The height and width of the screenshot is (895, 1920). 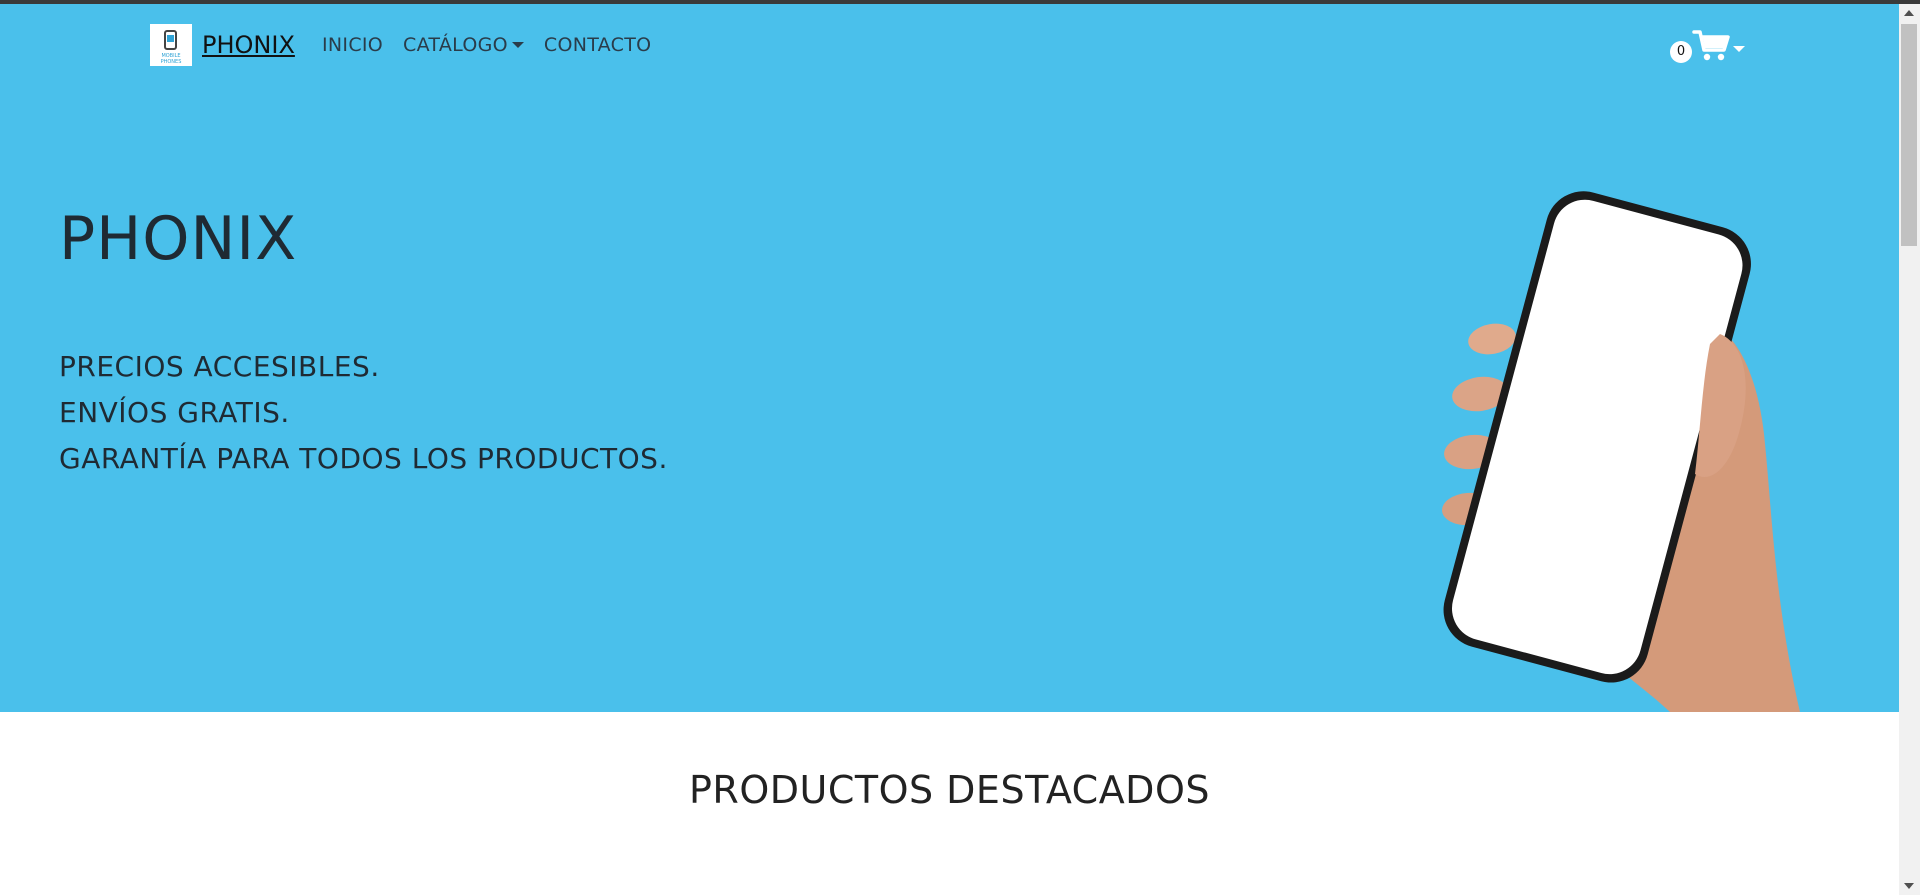 I want to click on nav-item-label: INICIO, so click(x=353, y=45).